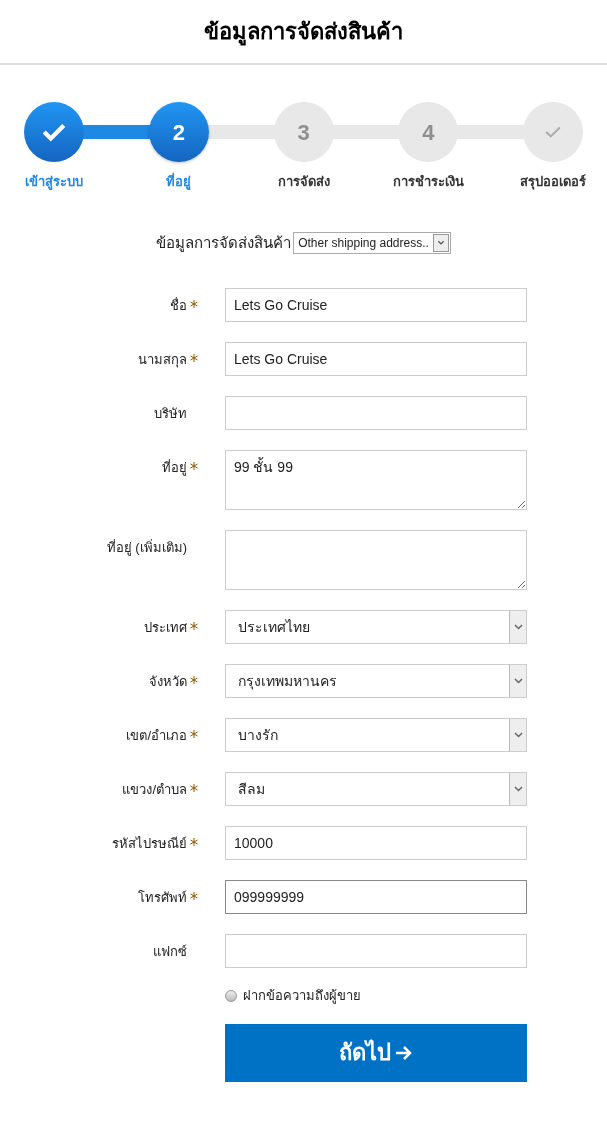 The height and width of the screenshot is (1124, 607). I want to click on text-area: 99 ชั้น 99, so click(376, 480).